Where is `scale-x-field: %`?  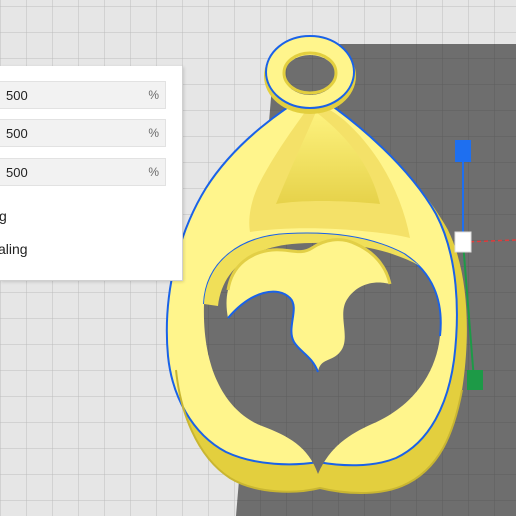 scale-x-field: % is located at coordinates (83, 95).